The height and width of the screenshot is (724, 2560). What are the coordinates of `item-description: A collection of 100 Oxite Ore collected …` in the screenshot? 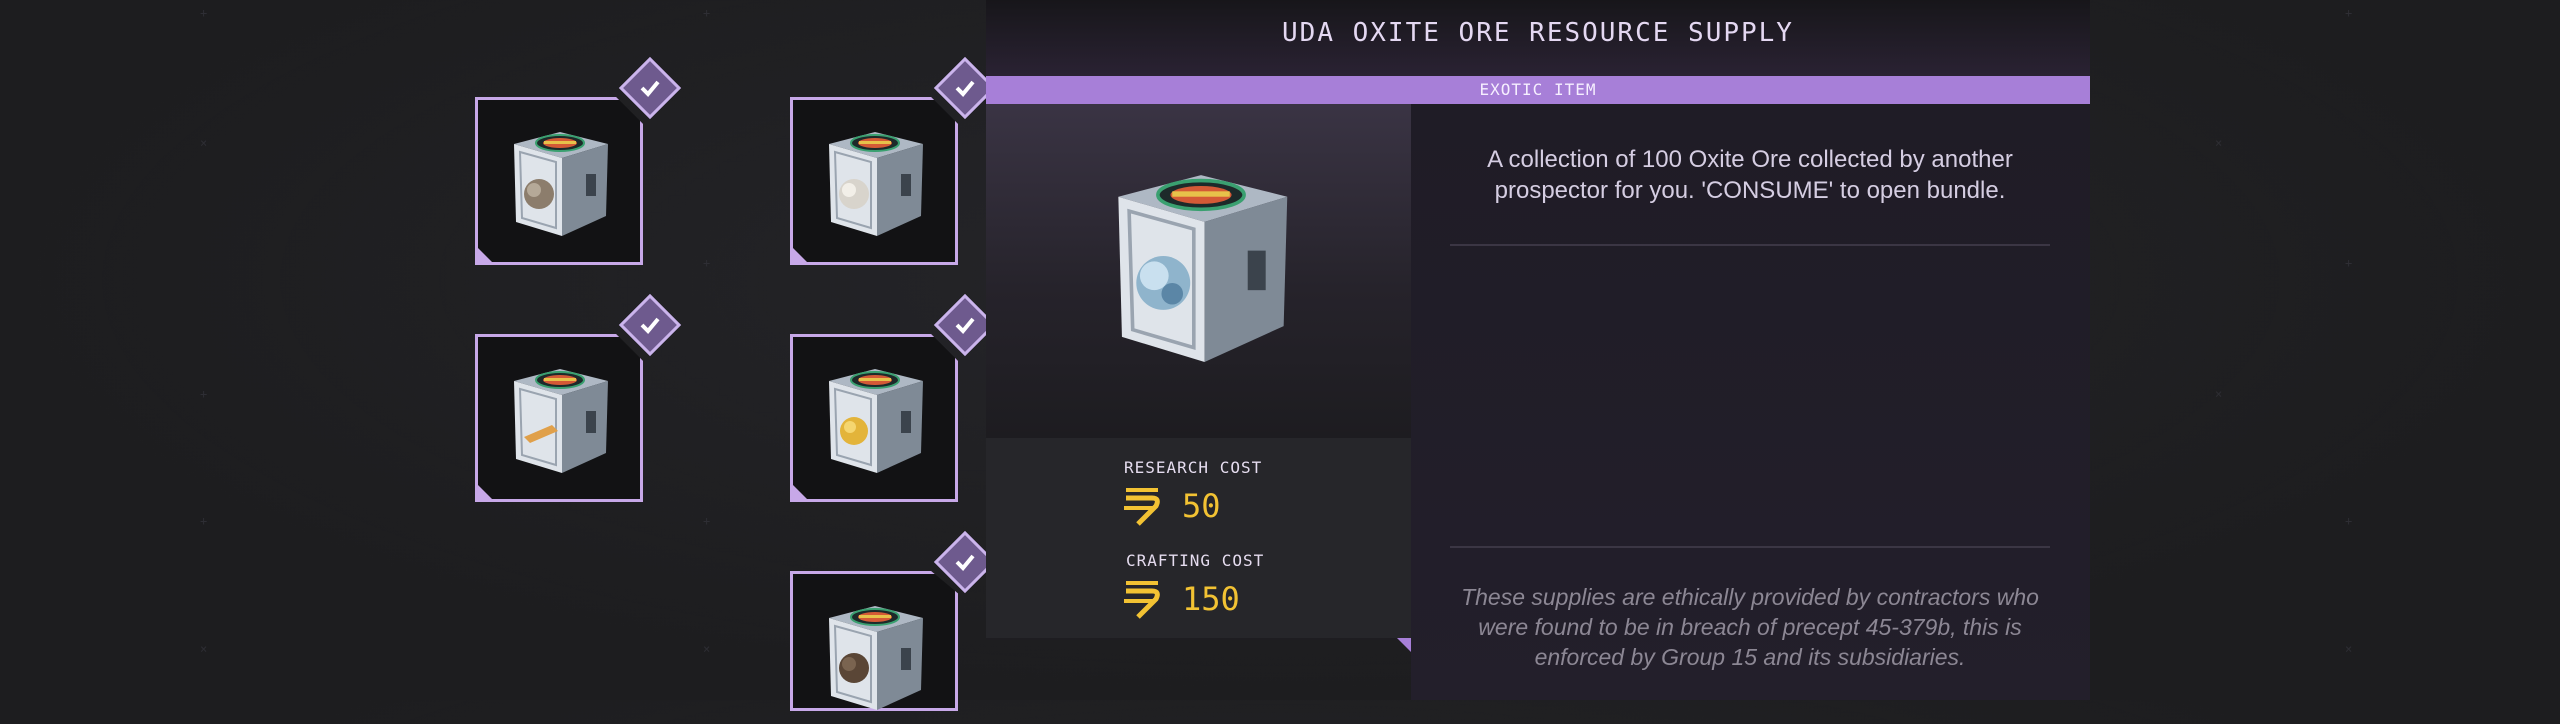 It's located at (1750, 175).